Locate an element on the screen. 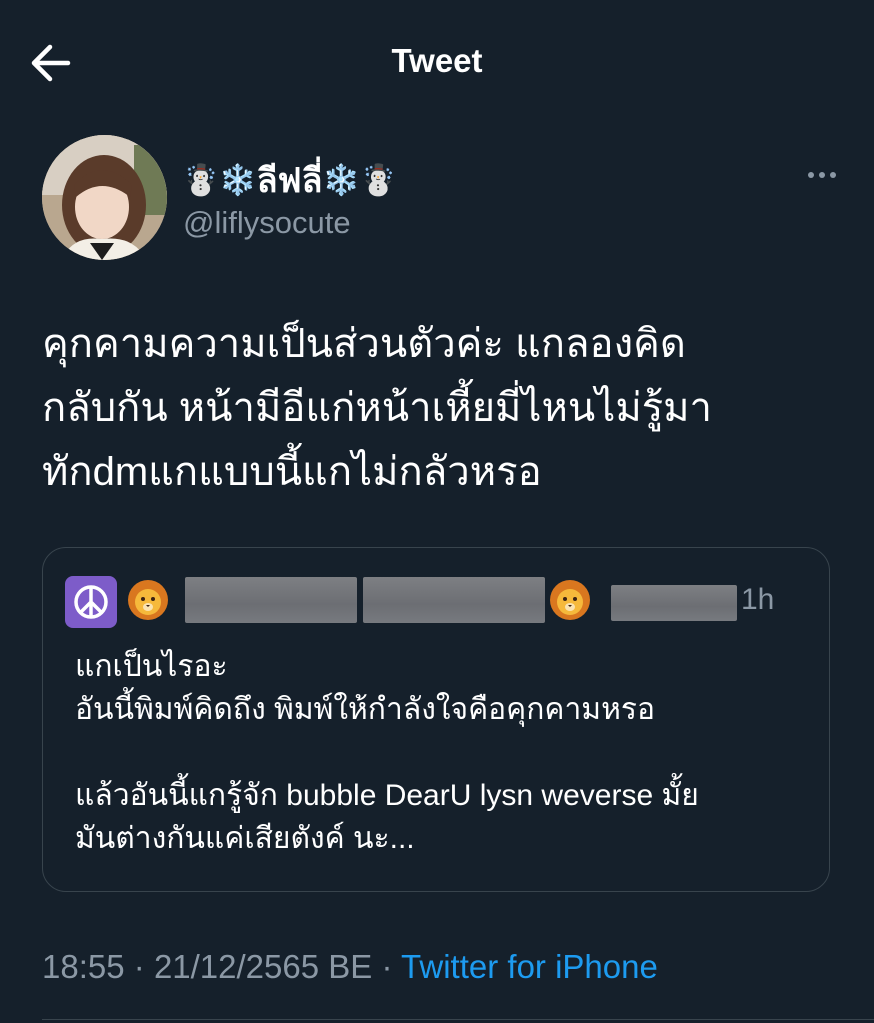  tweet-line: ทักdmแกแบบนี้แกไม่กลัวหรอ is located at coordinates (292, 472).